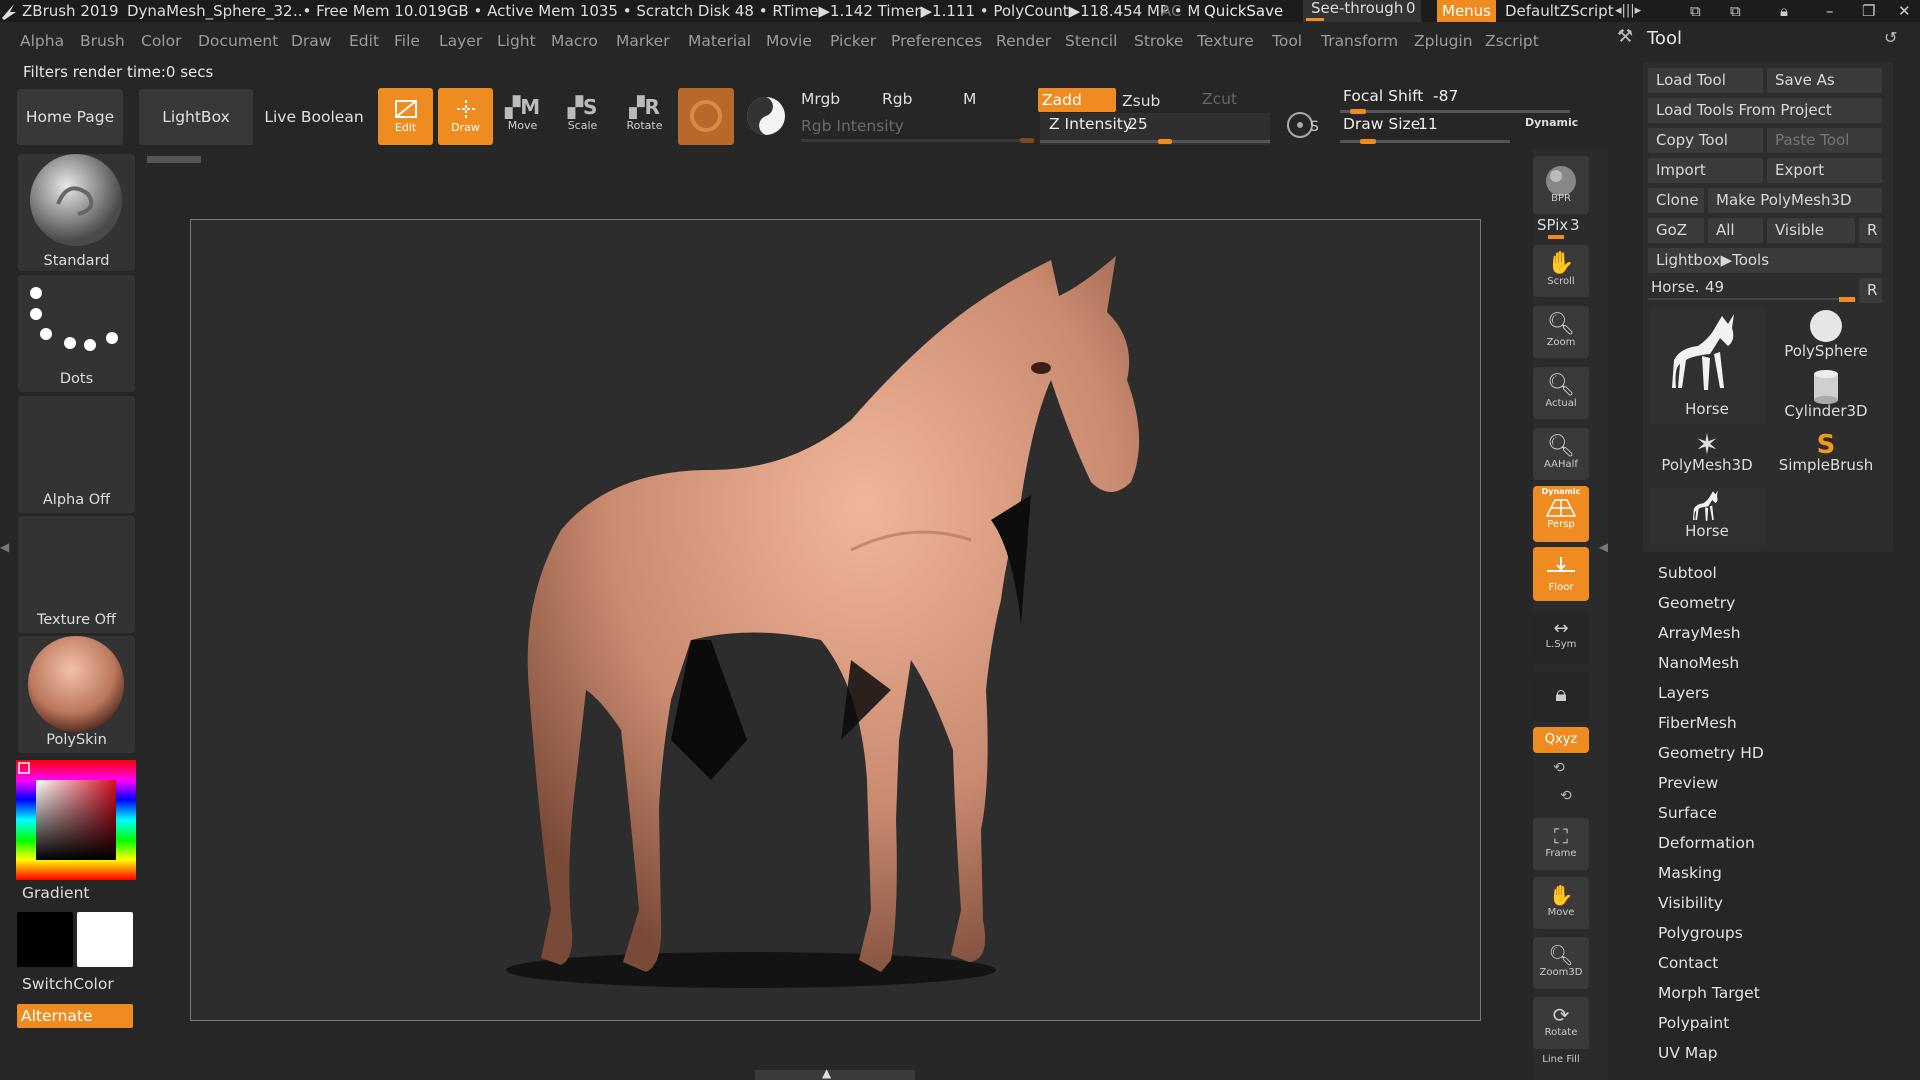 The width and height of the screenshot is (1920, 1080). Describe the element at coordinates (1705, 140) in the screenshot. I see `copy-tool-button: Copy Tool` at that location.